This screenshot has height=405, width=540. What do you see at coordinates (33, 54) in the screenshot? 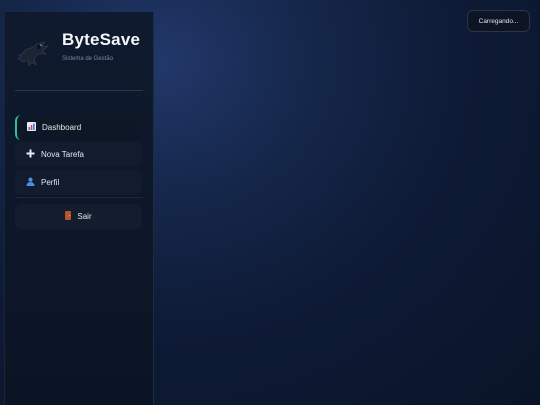
I see `raptor-logo-icon` at bounding box center [33, 54].